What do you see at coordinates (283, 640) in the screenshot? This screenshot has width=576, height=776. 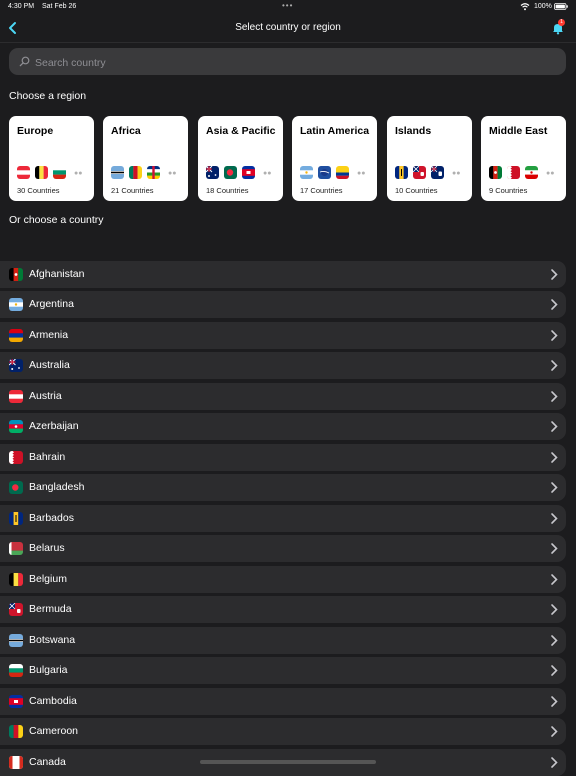 I see `country-row-botswana: Botswana` at bounding box center [283, 640].